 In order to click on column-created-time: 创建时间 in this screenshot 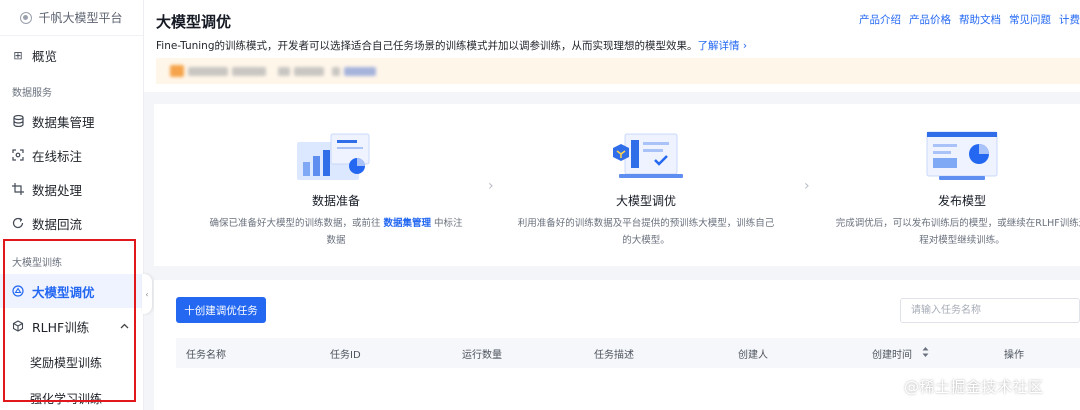, I will do `click(900, 353)`.